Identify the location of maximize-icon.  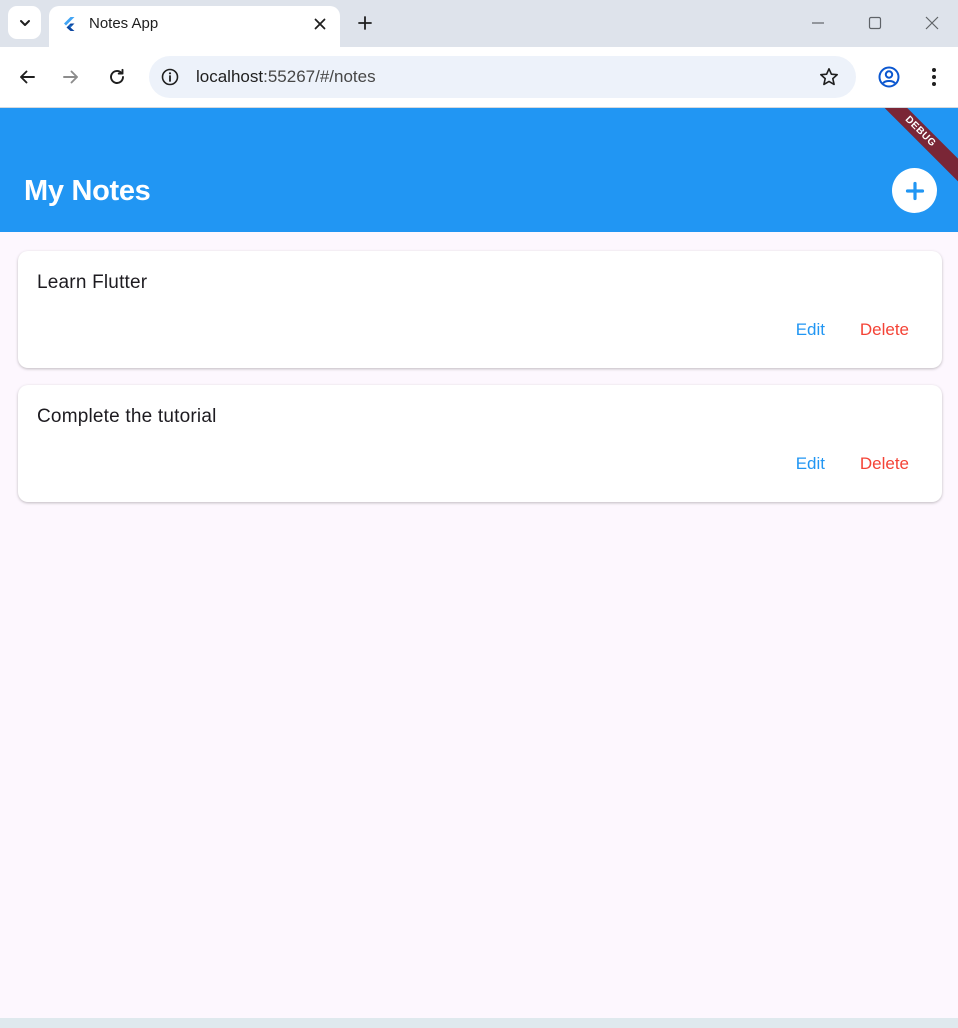
(875, 23).